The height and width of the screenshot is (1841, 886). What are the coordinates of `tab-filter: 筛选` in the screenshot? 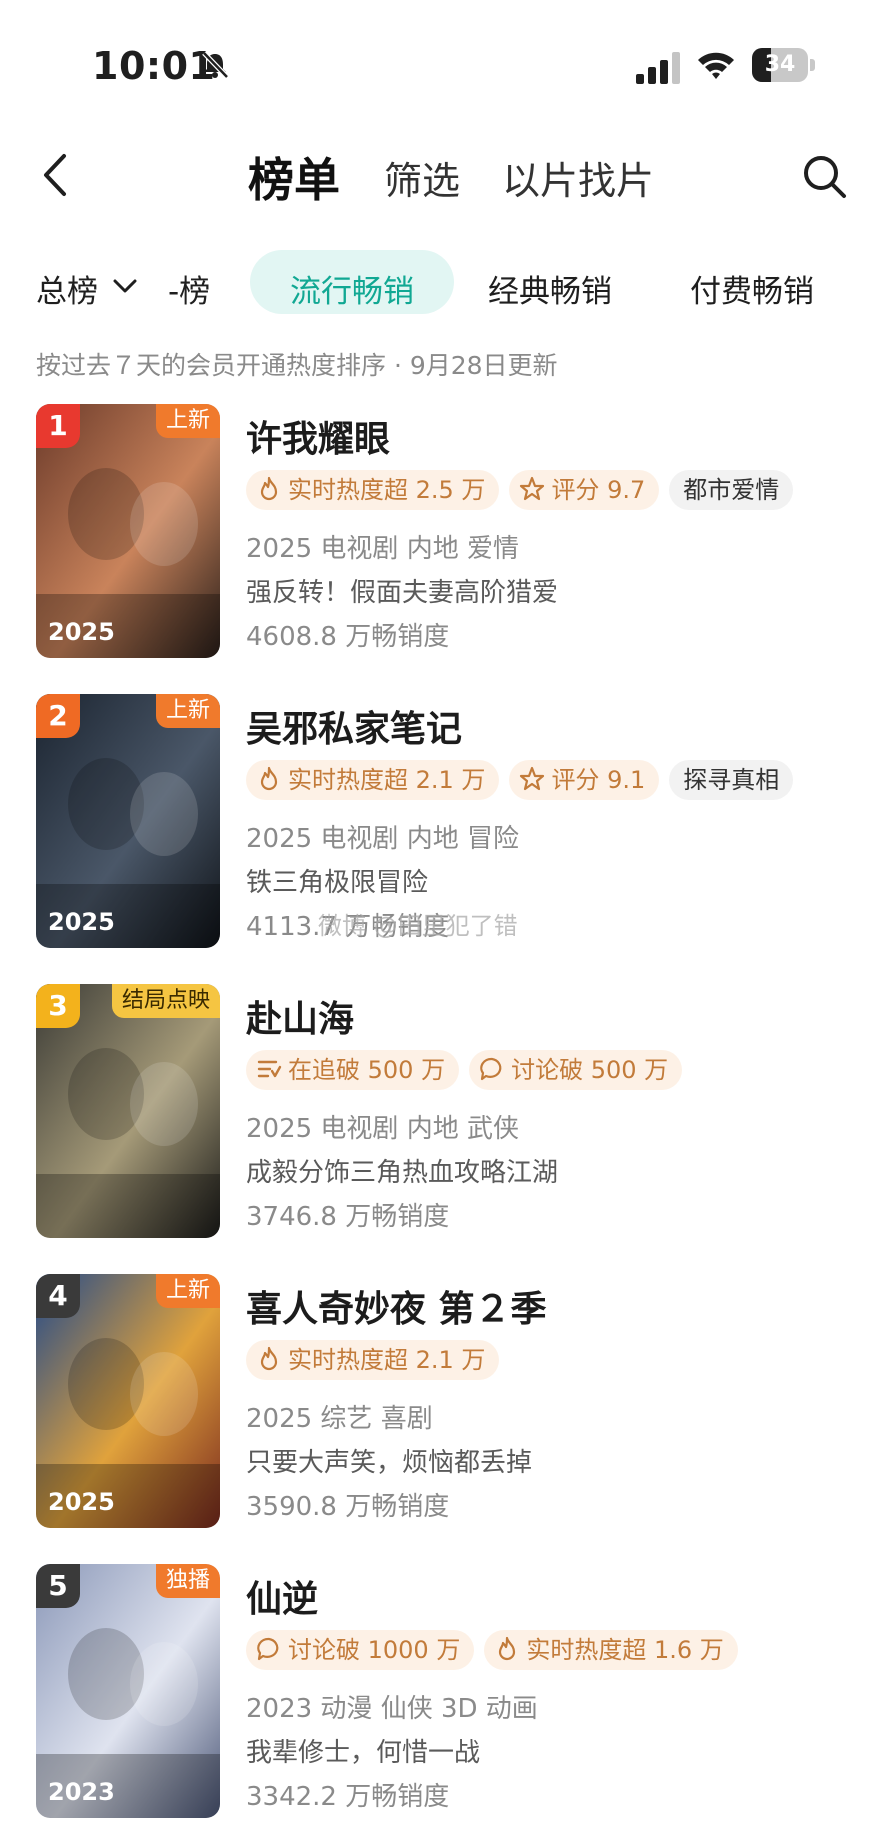 It's located at (422, 177).